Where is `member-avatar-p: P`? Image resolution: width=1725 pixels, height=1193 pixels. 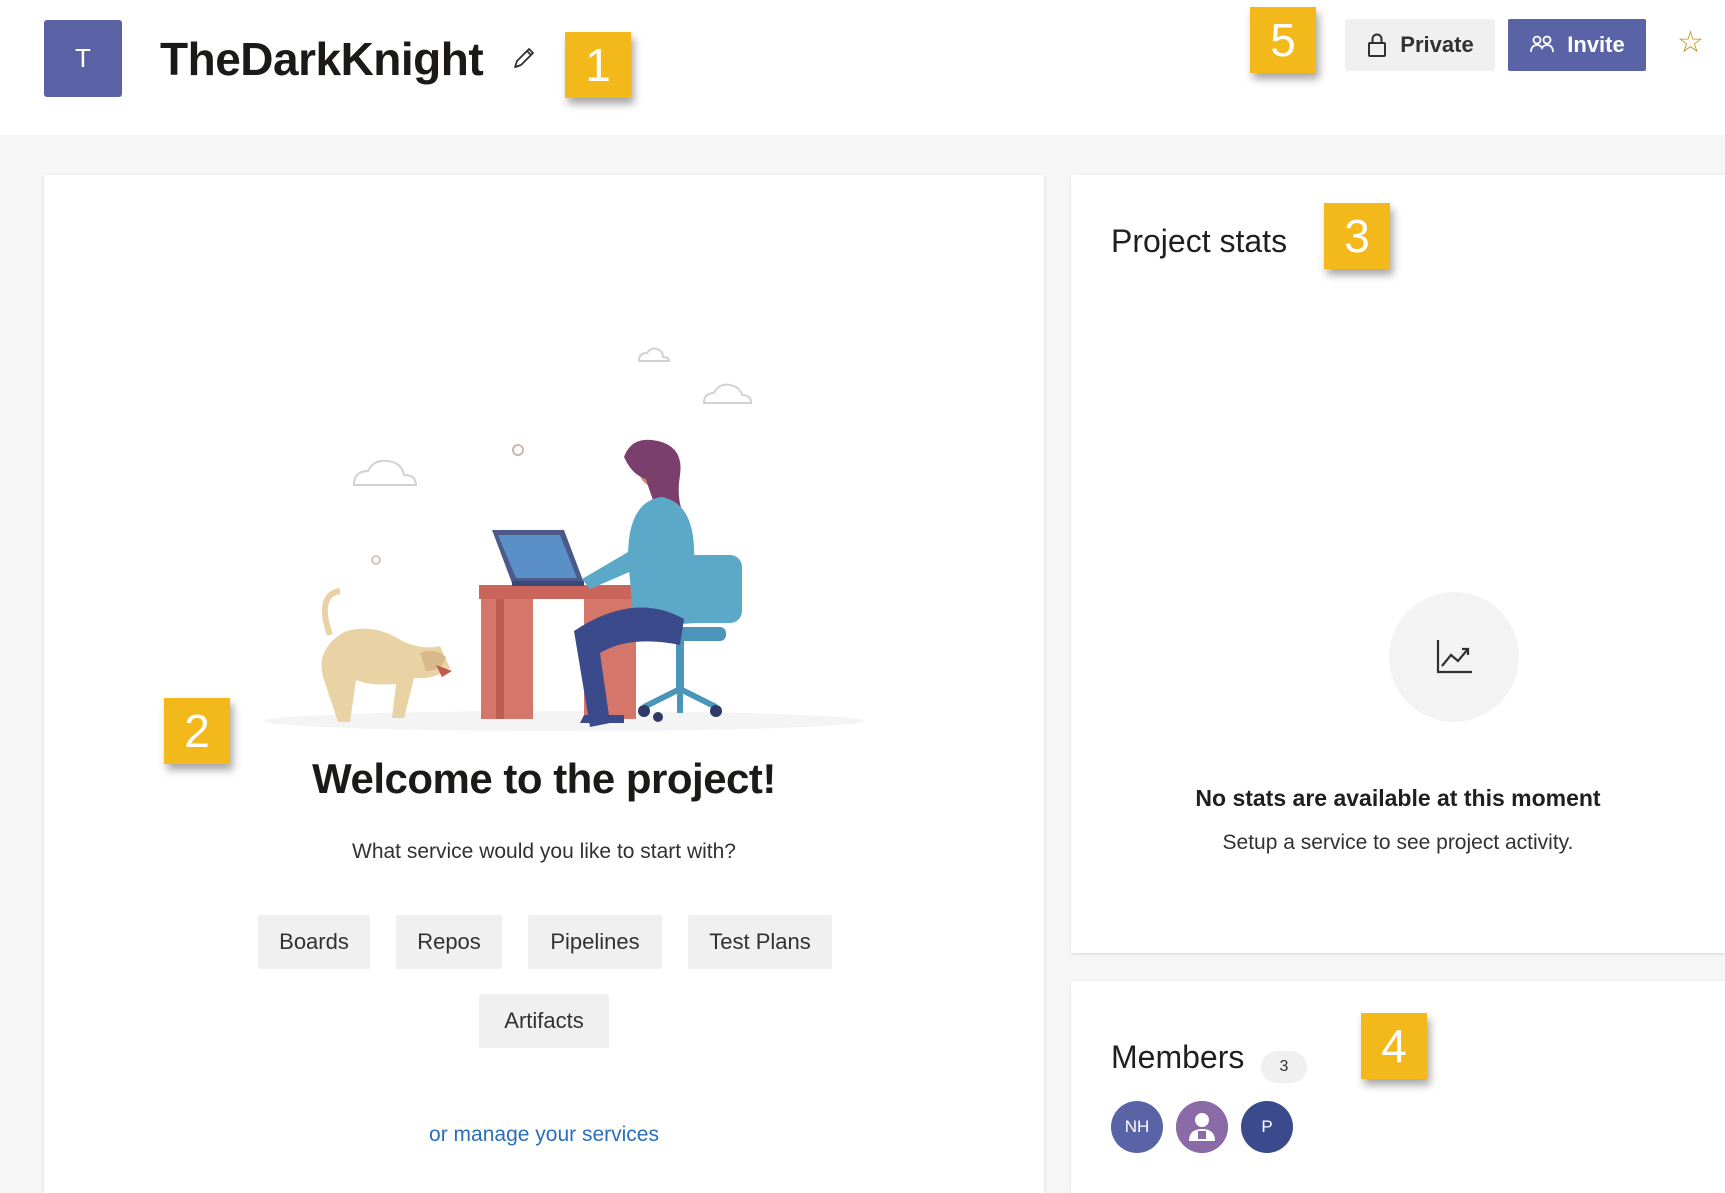
member-avatar-p: P is located at coordinates (1267, 1127).